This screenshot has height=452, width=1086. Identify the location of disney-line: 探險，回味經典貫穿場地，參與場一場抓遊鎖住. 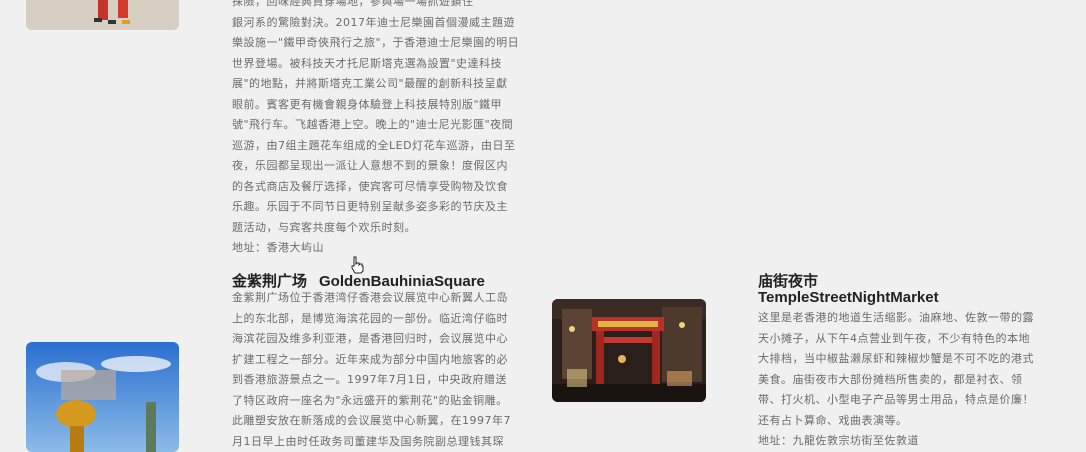
(375, 6).